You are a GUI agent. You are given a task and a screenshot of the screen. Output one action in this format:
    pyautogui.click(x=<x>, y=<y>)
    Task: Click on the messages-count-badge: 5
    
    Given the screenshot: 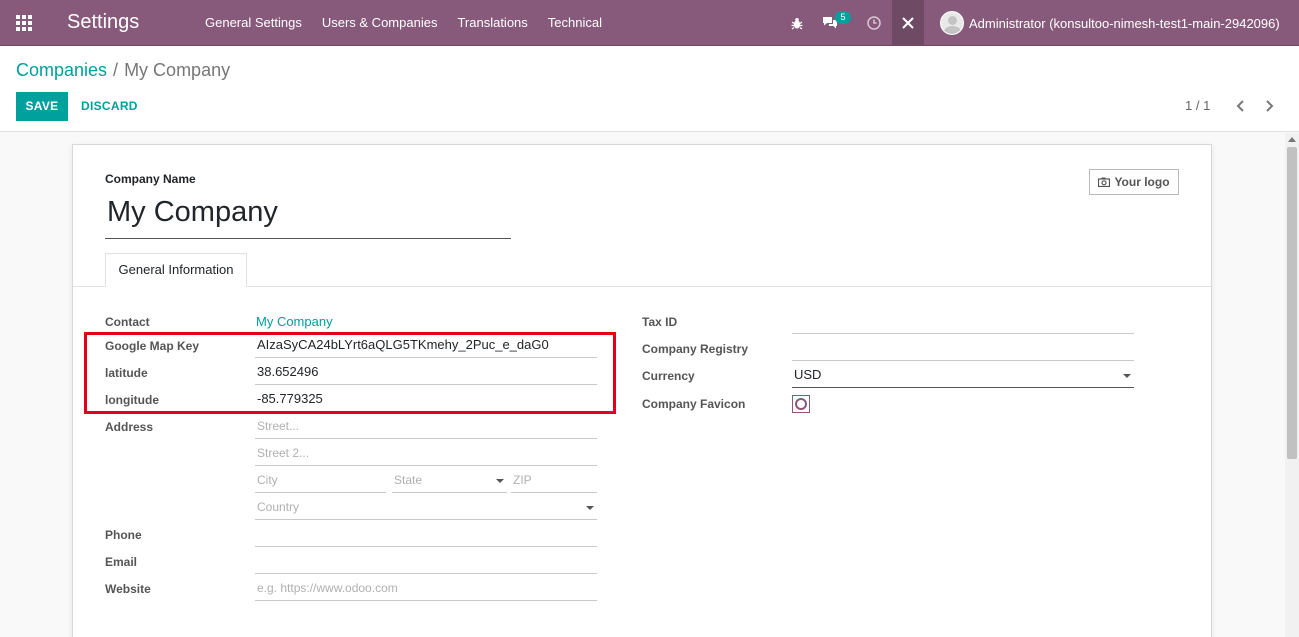 What is the action you would take?
    pyautogui.click(x=843, y=17)
    